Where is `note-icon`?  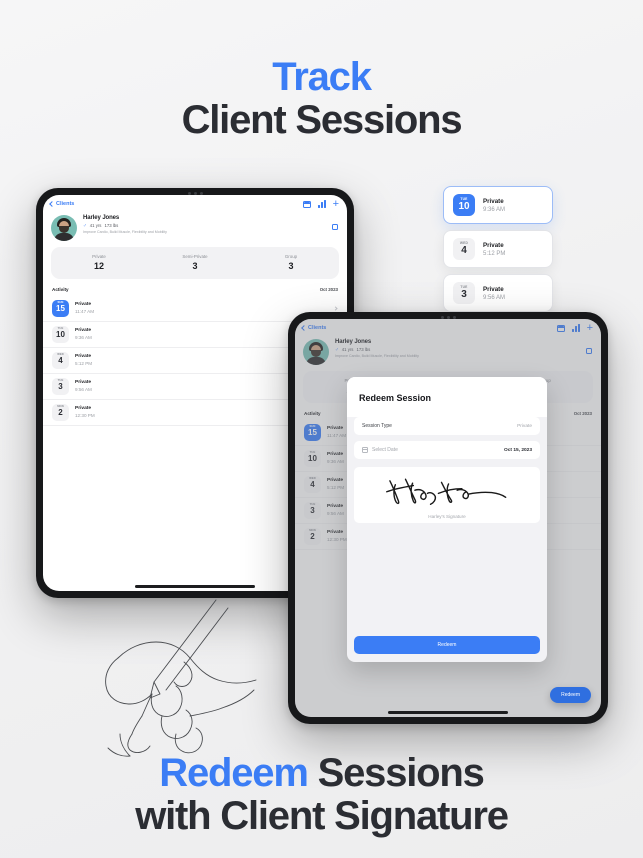
note-icon is located at coordinates (307, 204).